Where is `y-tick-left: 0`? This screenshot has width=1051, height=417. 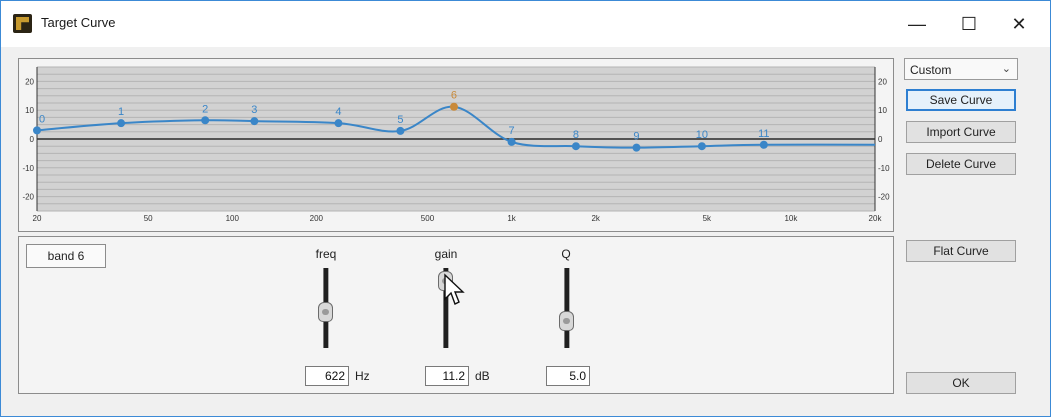
y-tick-left: 0 is located at coordinates (32, 139).